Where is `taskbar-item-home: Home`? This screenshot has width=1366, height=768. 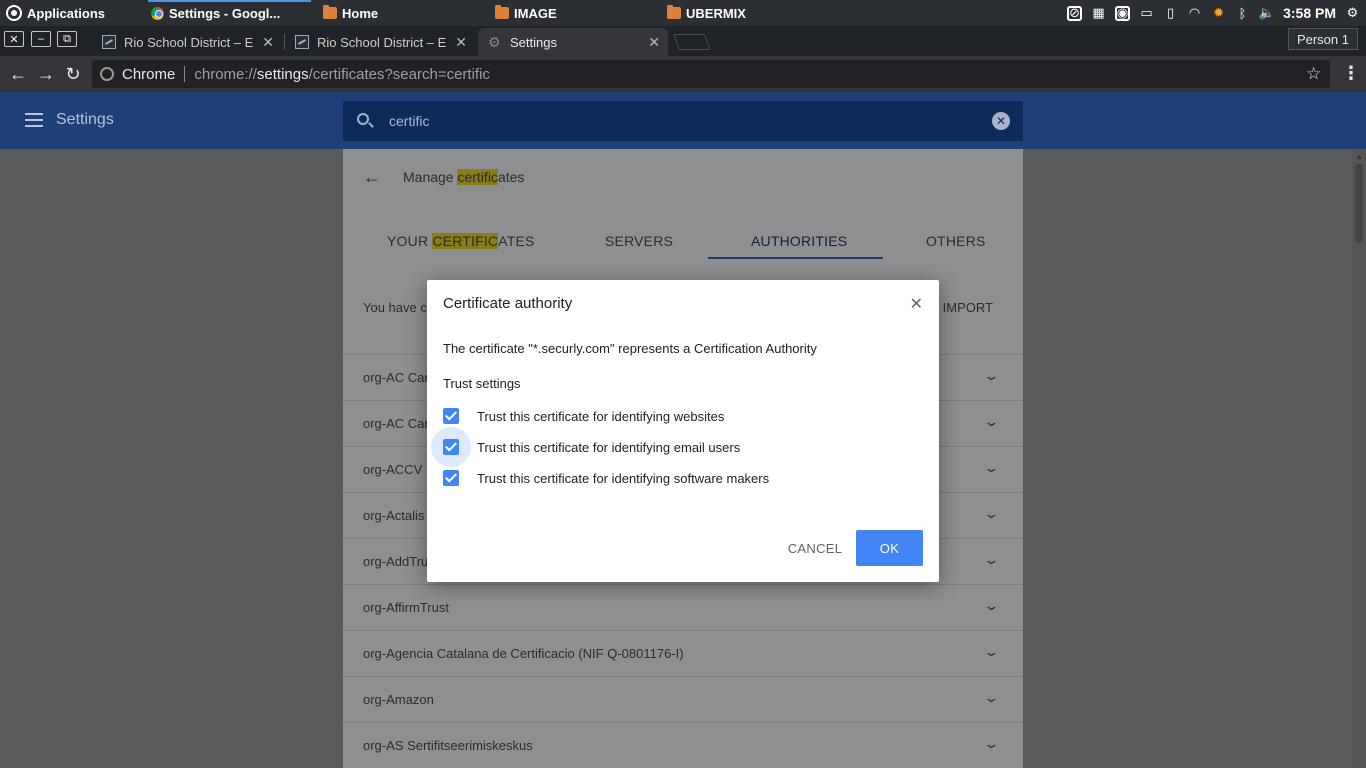
taskbar-item-home: Home is located at coordinates (350, 13).